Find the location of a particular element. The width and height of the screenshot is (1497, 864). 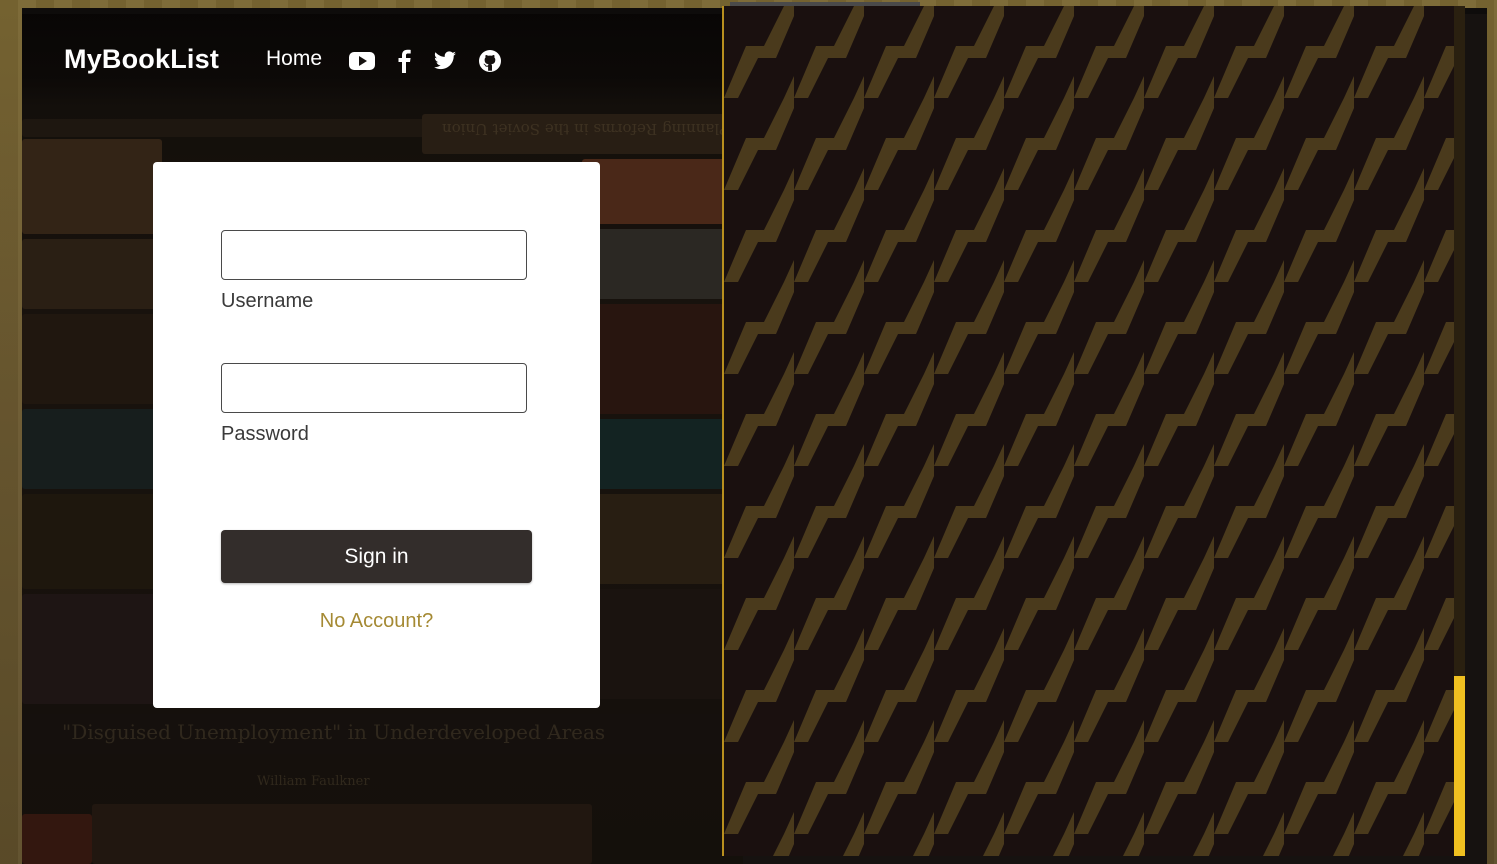

github-icon is located at coordinates (490, 61).